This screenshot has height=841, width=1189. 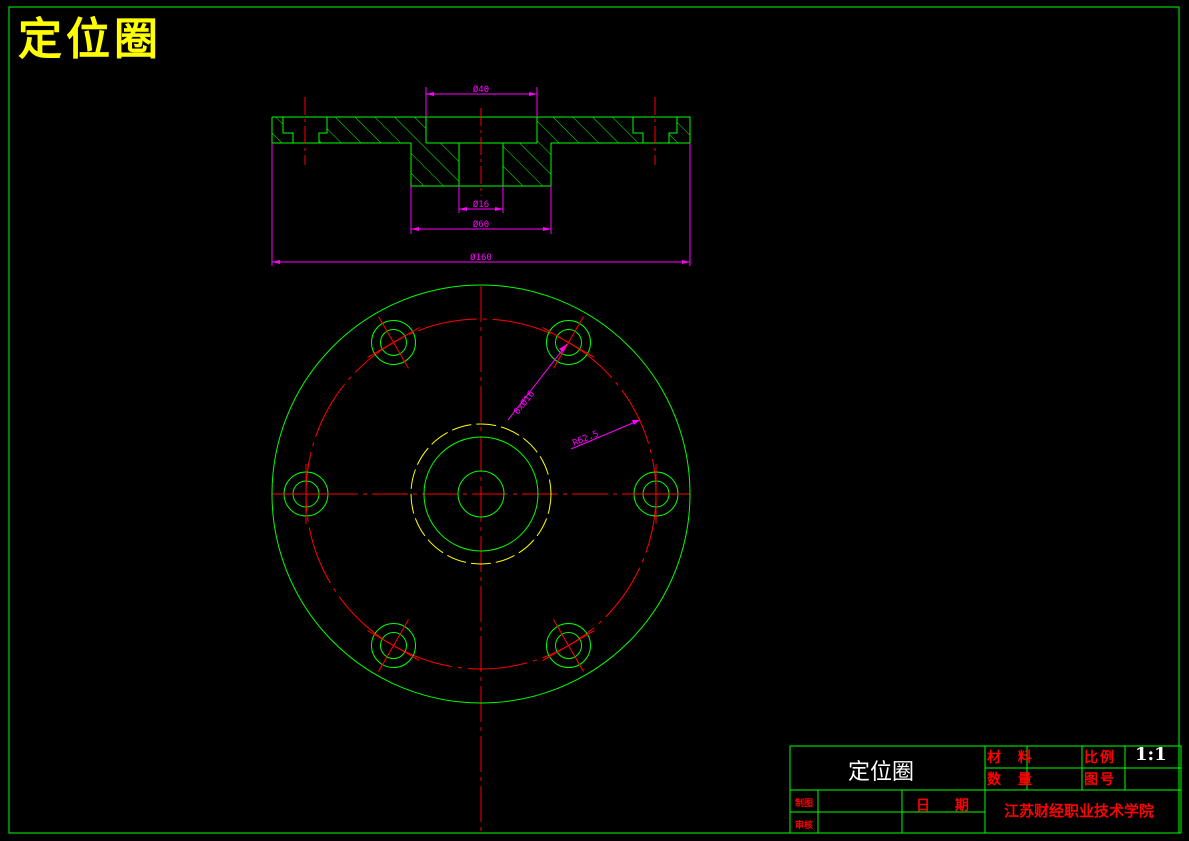 What do you see at coordinates (1079, 811) in the screenshot?
I see `tb-school-name: 江苏财经职业技术学院` at bounding box center [1079, 811].